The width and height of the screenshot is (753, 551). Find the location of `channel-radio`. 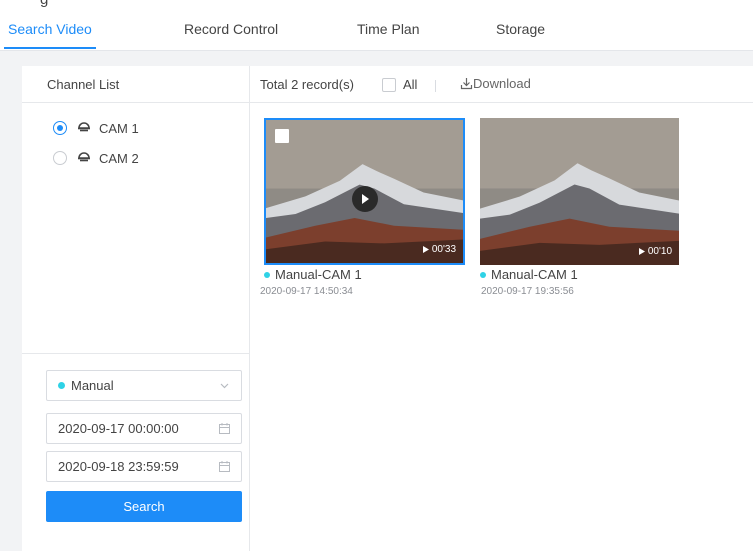

channel-radio is located at coordinates (60, 158).